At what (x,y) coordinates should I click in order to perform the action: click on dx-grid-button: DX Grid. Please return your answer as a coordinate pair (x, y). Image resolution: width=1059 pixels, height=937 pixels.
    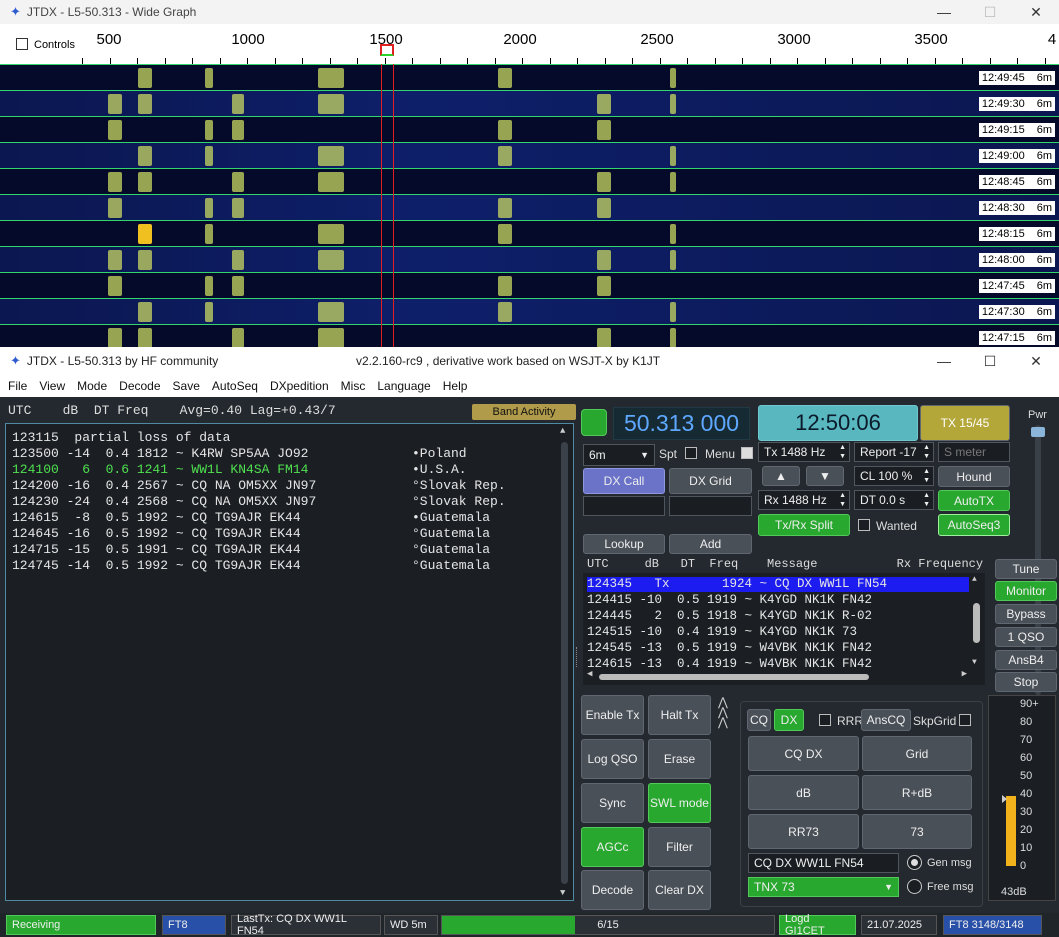
    Looking at the image, I should click on (710, 481).